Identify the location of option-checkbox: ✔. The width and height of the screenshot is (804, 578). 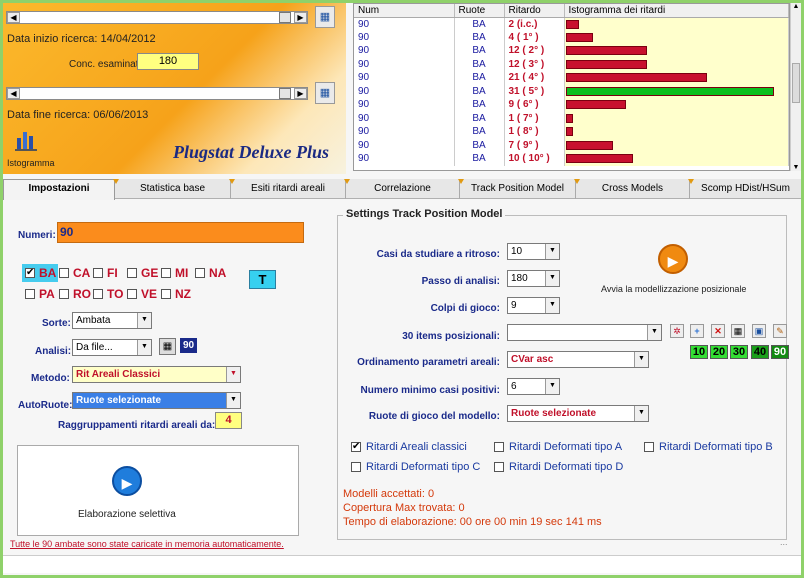
(356, 447).